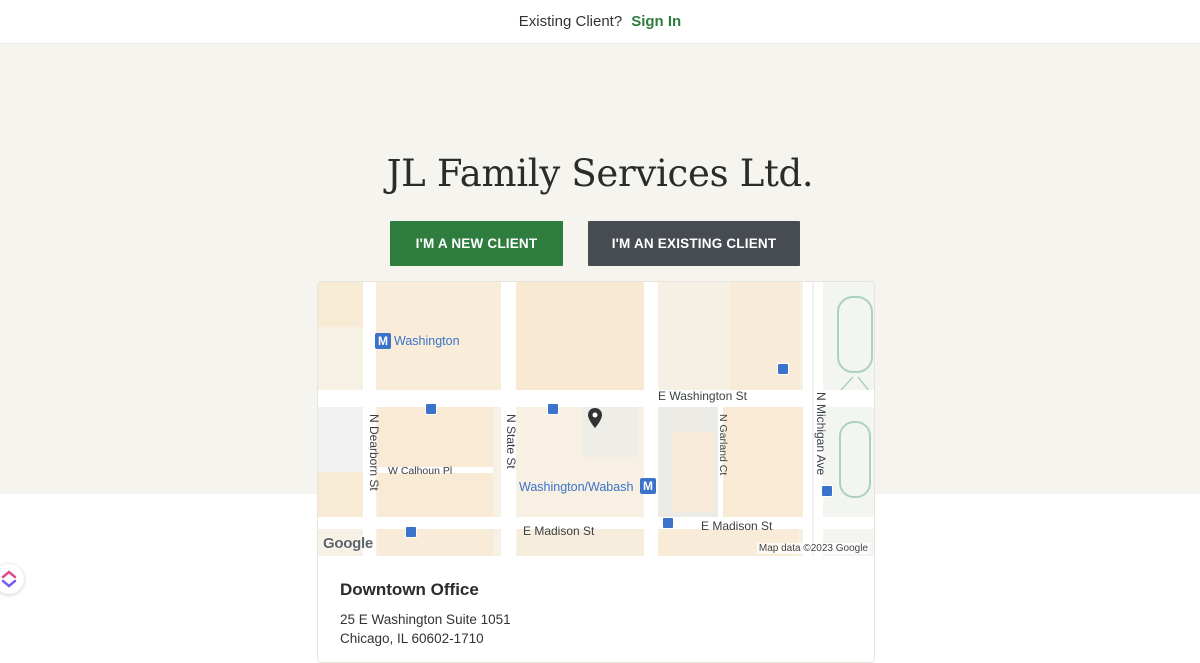 The image size is (1200, 663). Describe the element at coordinates (511, 441) in the screenshot. I see `street-label-n-state: N State St` at that location.